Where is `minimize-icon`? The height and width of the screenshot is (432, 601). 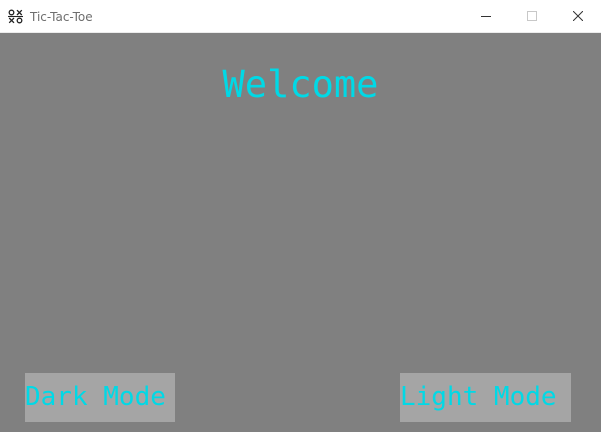
minimize-icon is located at coordinates (486, 16).